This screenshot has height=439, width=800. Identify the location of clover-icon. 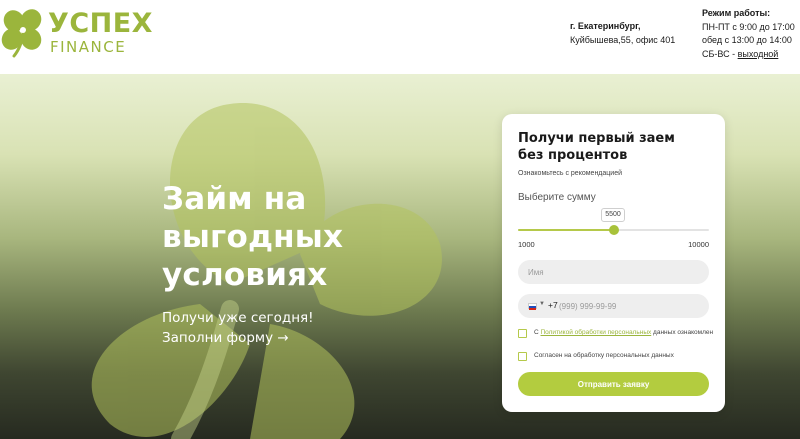
(21, 33).